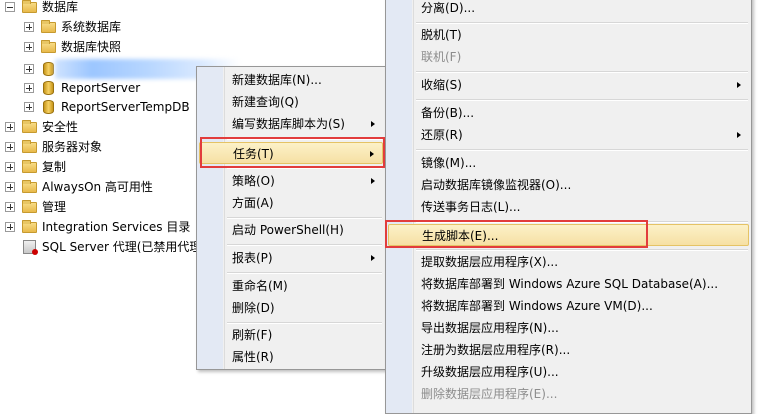  I want to click on tree-label: 安全性, so click(60, 127).